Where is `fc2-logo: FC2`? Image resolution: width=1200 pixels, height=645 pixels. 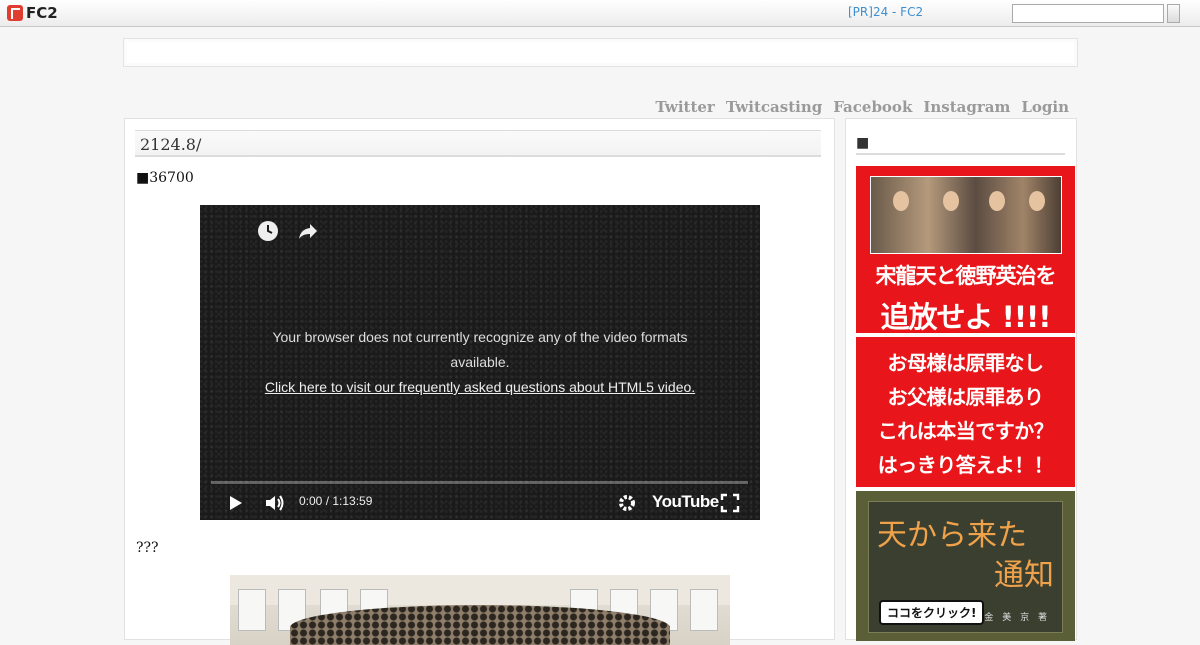
fc2-logo: FC2 is located at coordinates (32, 13).